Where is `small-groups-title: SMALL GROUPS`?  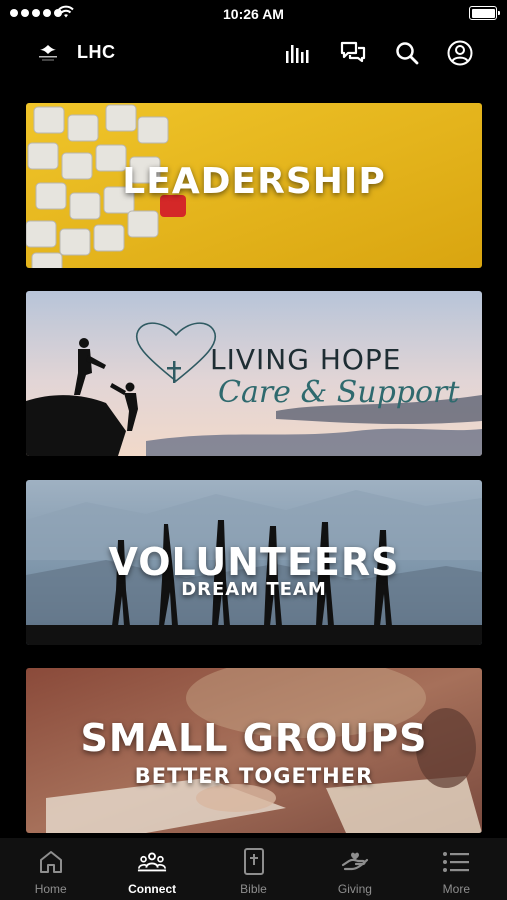 small-groups-title: SMALL GROUPS is located at coordinates (254, 738).